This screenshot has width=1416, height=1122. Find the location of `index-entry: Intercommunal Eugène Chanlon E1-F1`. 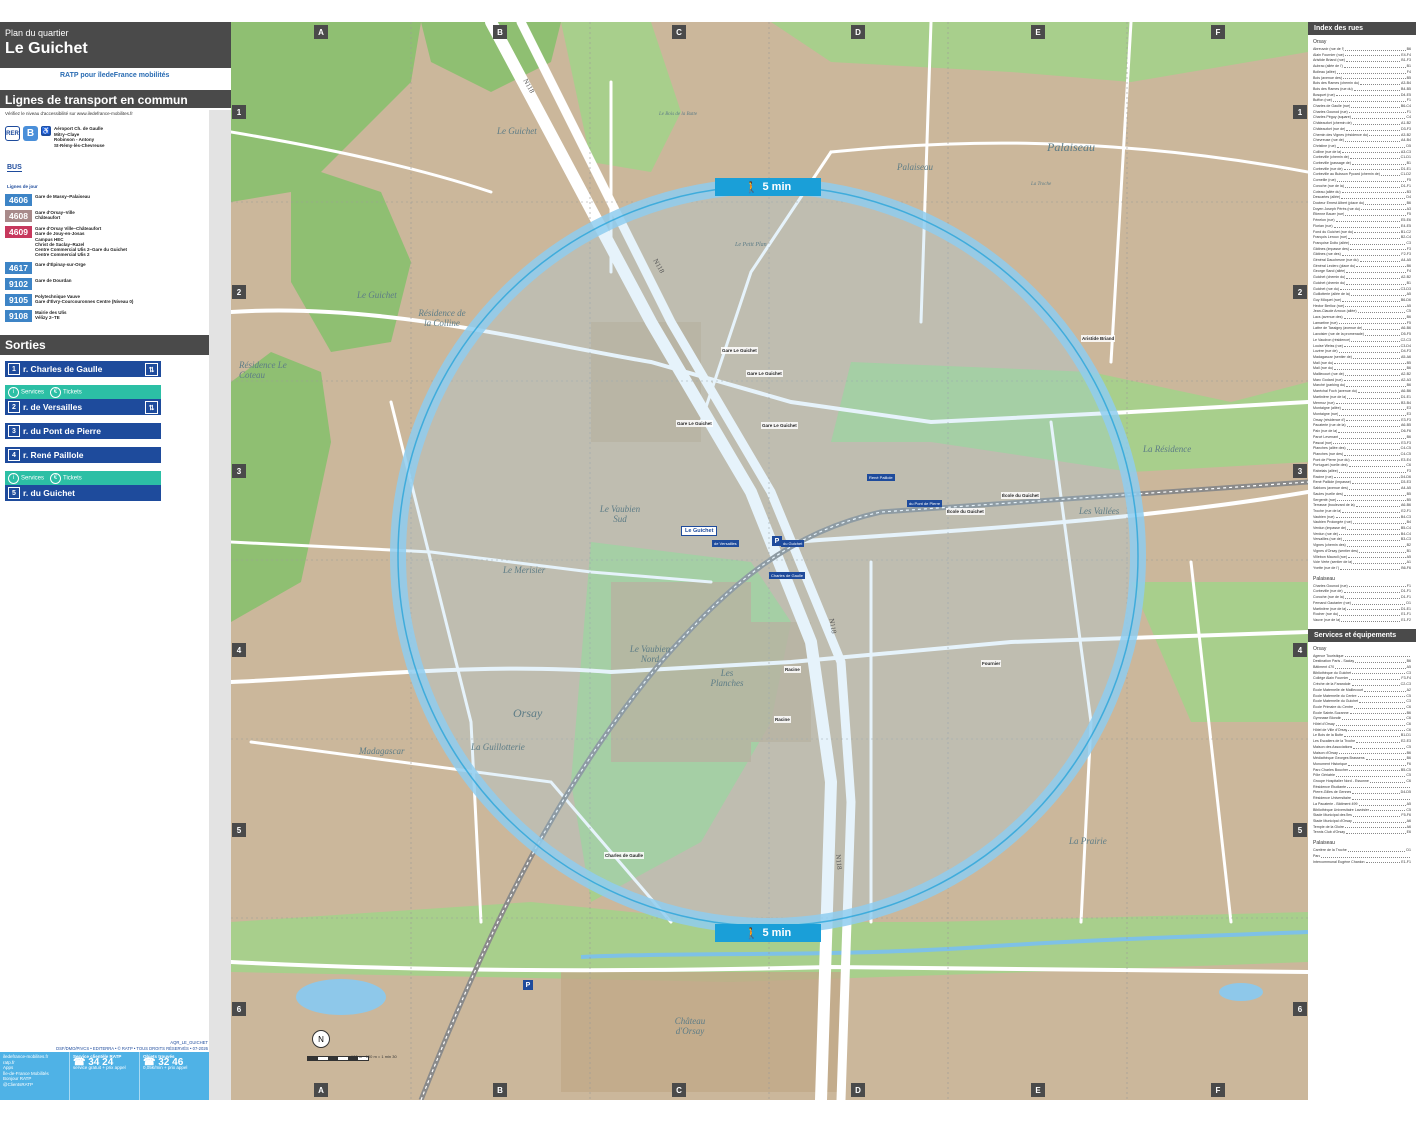

index-entry: Intercommunal Eugène Chanlon E1-F1 is located at coordinates (1362, 861).